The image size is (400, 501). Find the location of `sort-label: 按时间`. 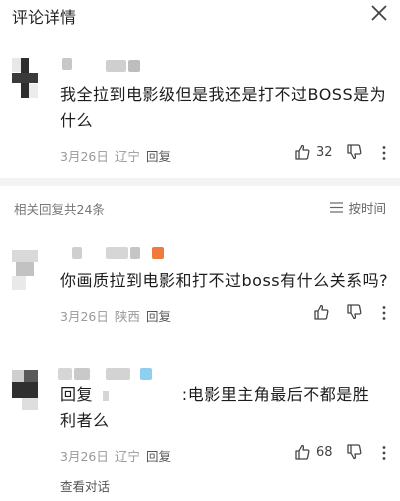

sort-label: 按时间 is located at coordinates (367, 208).